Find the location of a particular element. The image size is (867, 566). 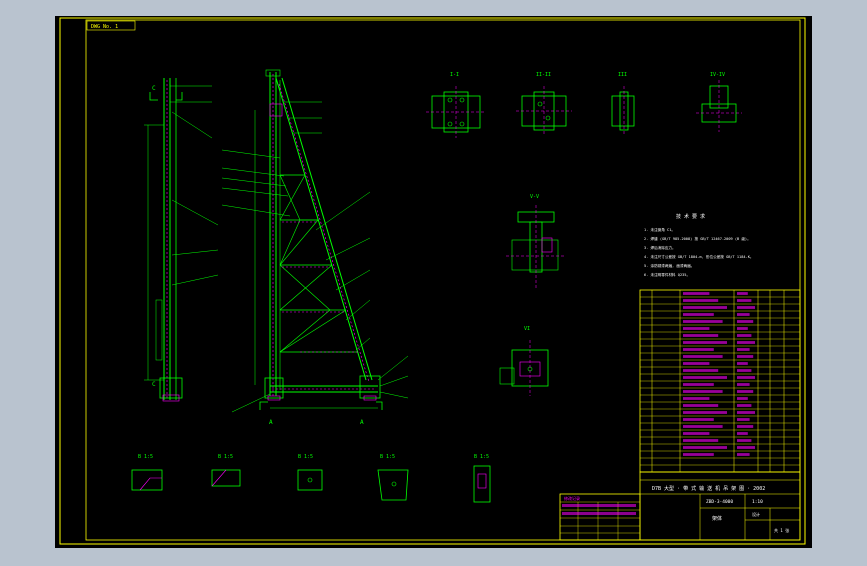

top-left-stamp-text: DWG No. 1 is located at coordinates (104, 27).